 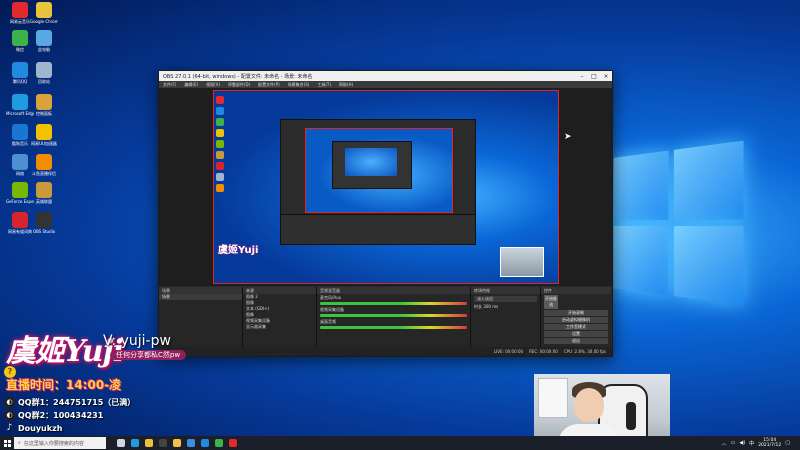 I want to click on qq-group-2: ◐ QQ群2：100434231, so click(x=53, y=415).